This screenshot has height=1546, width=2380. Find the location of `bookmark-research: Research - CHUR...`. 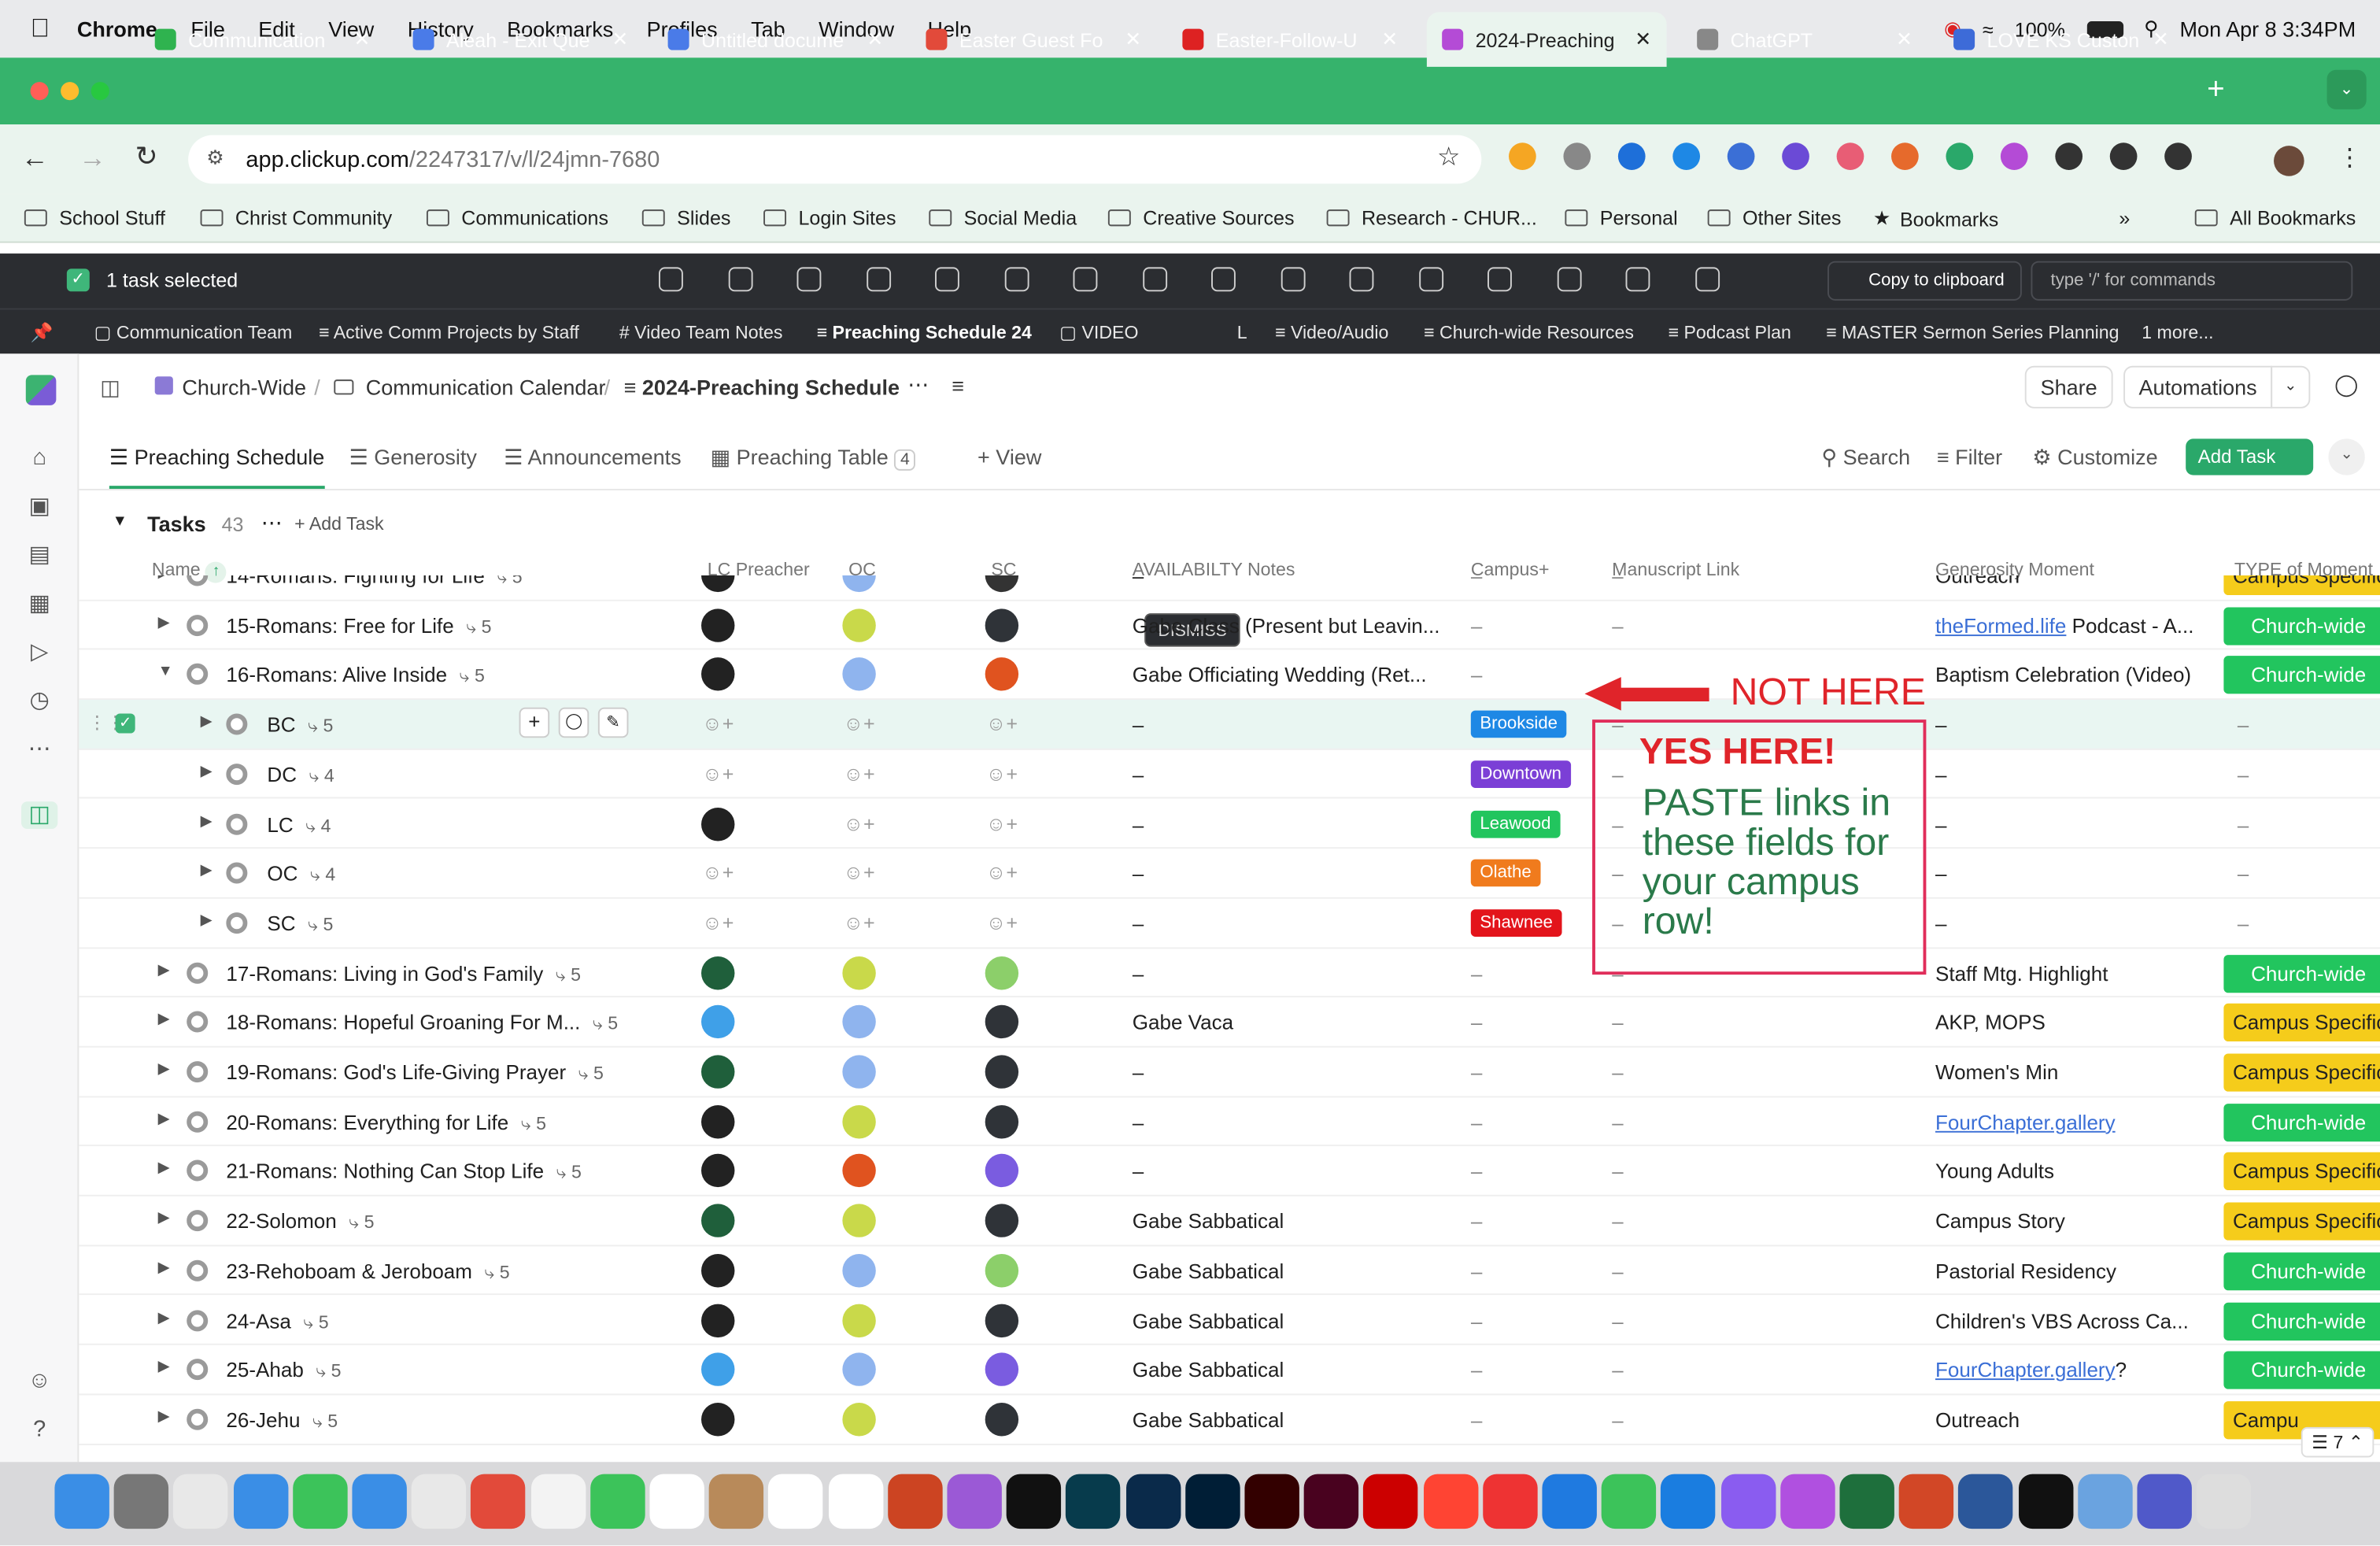

bookmark-research: Research - CHUR... is located at coordinates (1431, 217).